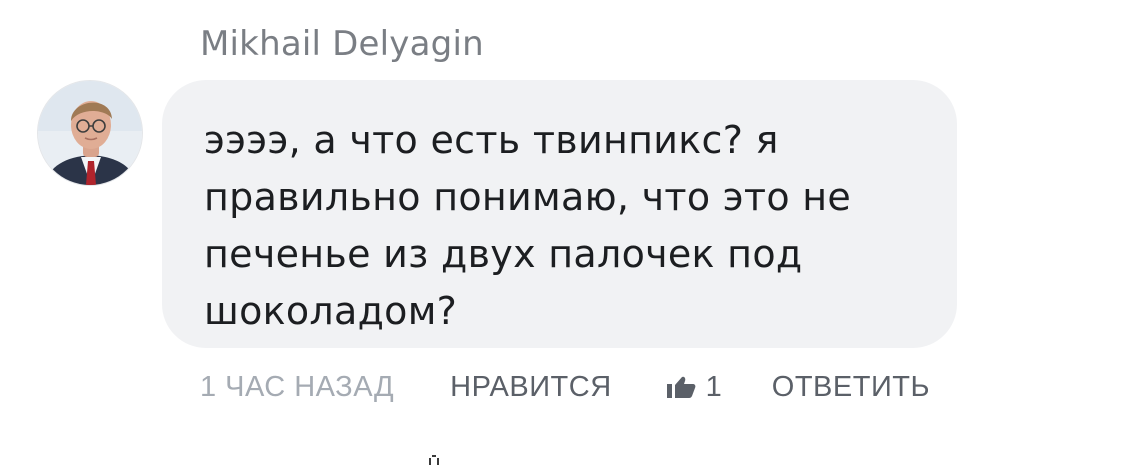 The height and width of the screenshot is (465, 1137). Describe the element at coordinates (297, 387) in the screenshot. I see `comment-timestamp: 1 ЧАС НАЗАД` at that location.